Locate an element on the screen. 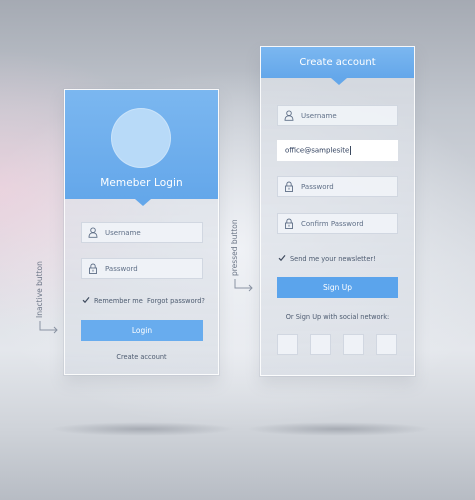 The height and width of the screenshot is (500, 475). signup-header: Create account is located at coordinates (337, 66).